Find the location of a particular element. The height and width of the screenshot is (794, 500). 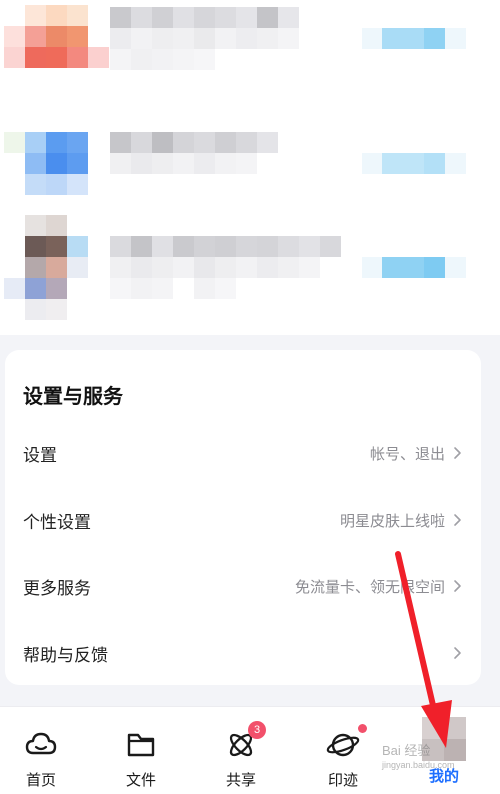

tab-home: 首页 is located at coordinates (45, 750).